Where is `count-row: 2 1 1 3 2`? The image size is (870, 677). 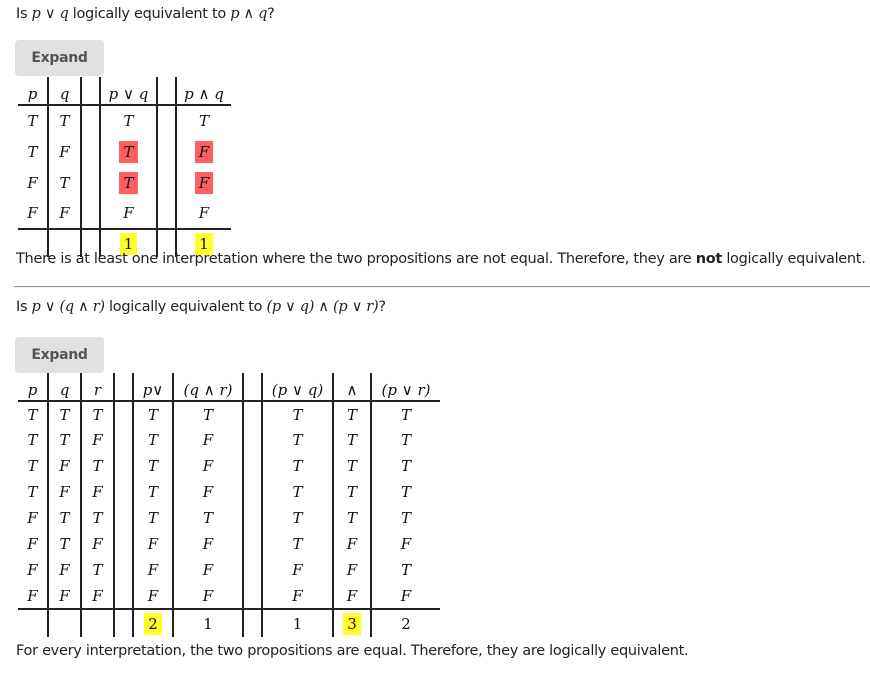
count-row: 2 1 1 3 2 is located at coordinates (229, 622).